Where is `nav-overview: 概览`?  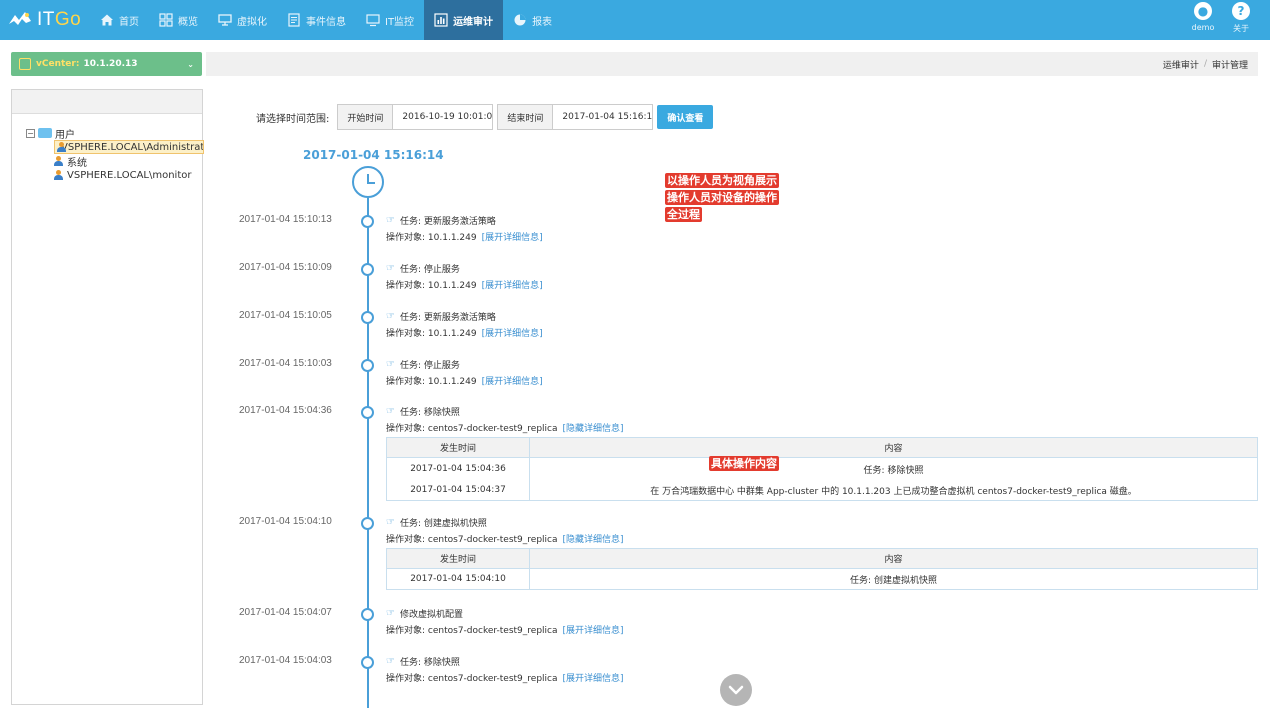 nav-overview: 概览 is located at coordinates (178, 20).